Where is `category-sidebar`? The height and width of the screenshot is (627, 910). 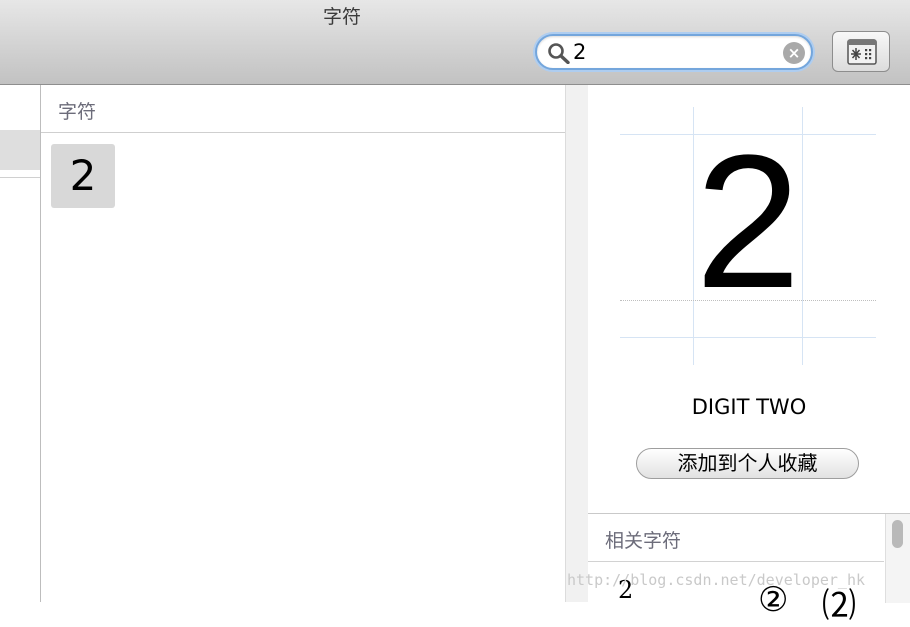
category-sidebar is located at coordinates (20, 343).